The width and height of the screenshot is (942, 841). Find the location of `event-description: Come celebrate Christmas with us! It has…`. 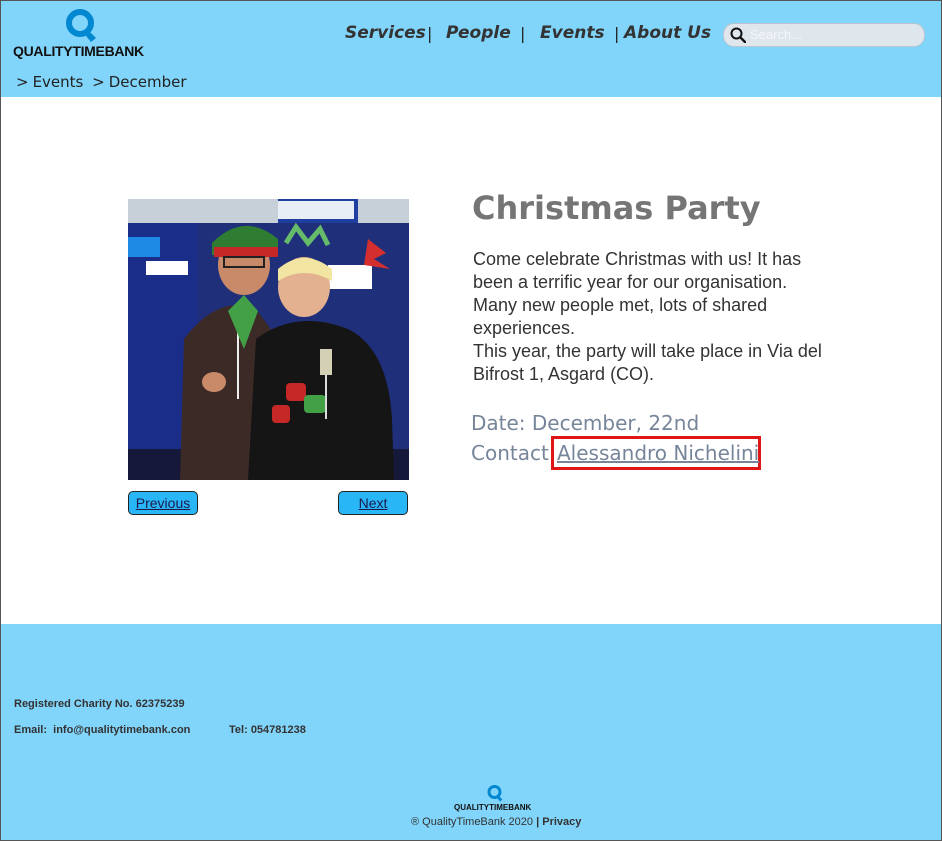

event-description: Come celebrate Christmas with us! It has… is located at coordinates (653, 317).